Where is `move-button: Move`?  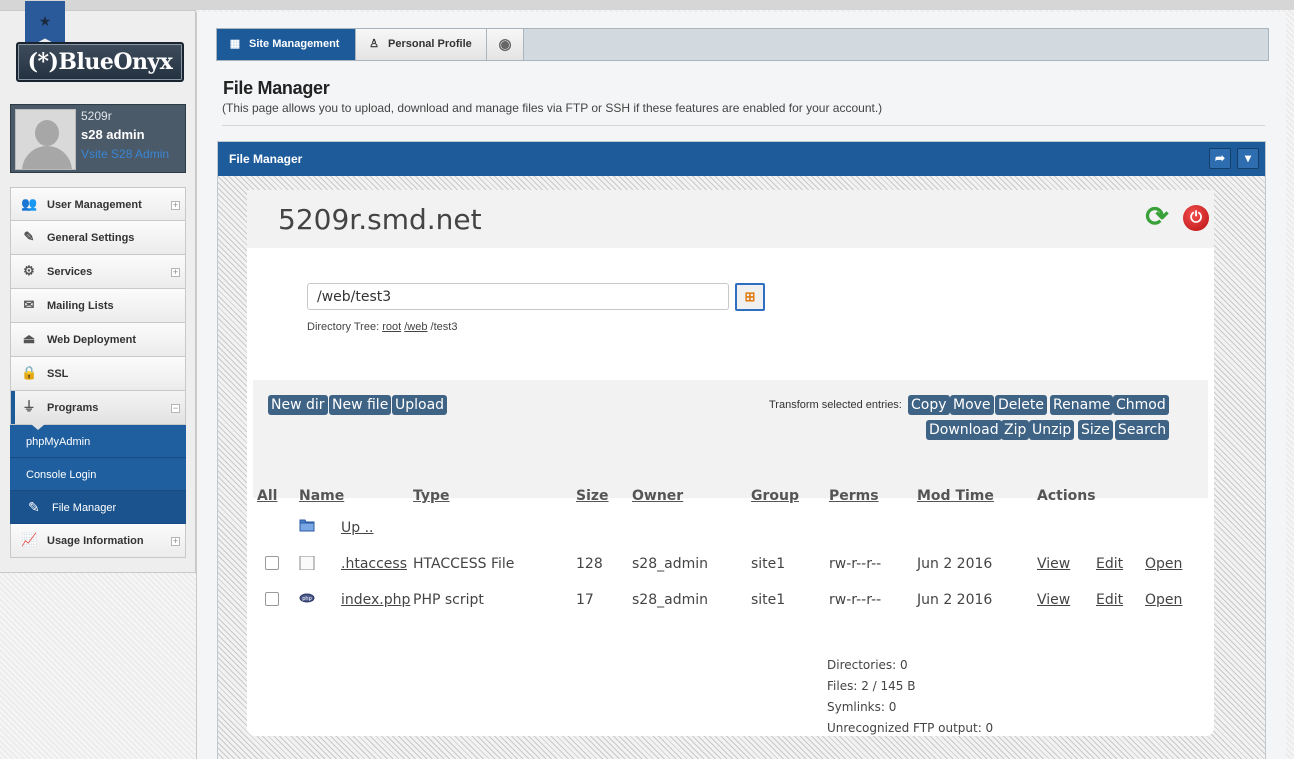 move-button: Move is located at coordinates (972, 405).